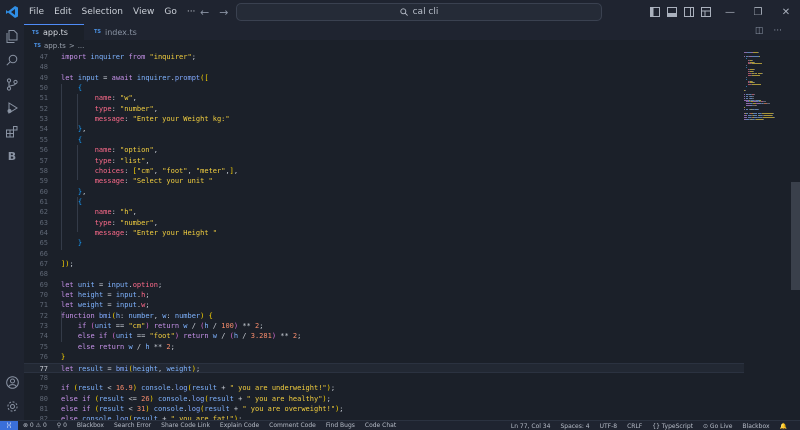  Describe the element at coordinates (191, 12) in the screenshot. I see `menu-more-icon: ···` at that location.